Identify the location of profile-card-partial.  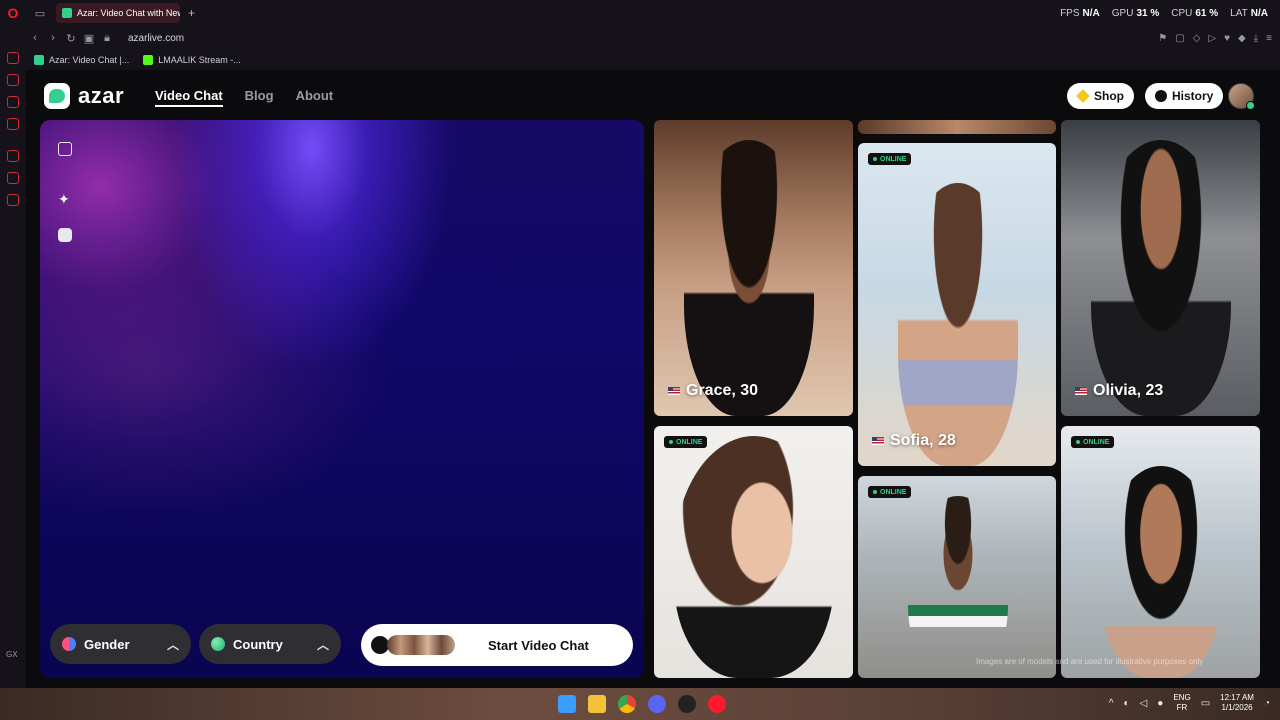
(957, 127).